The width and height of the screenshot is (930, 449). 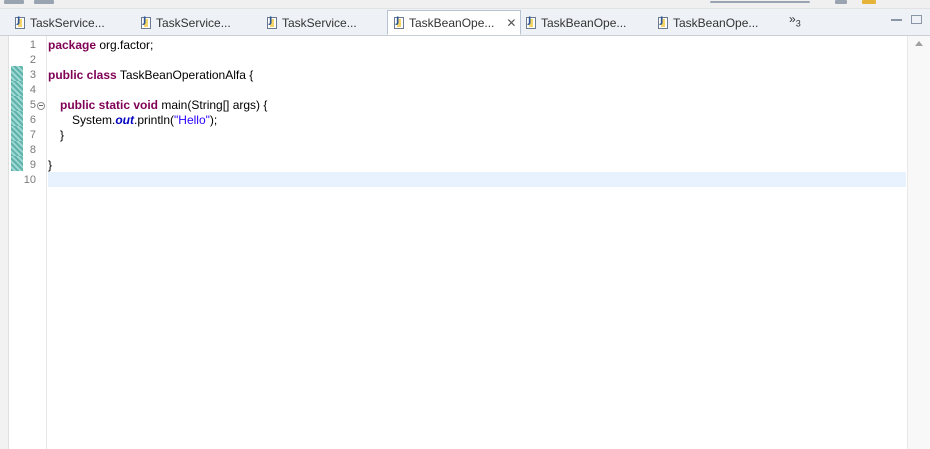 I want to click on string-literal: "Hello", so click(x=192, y=120).